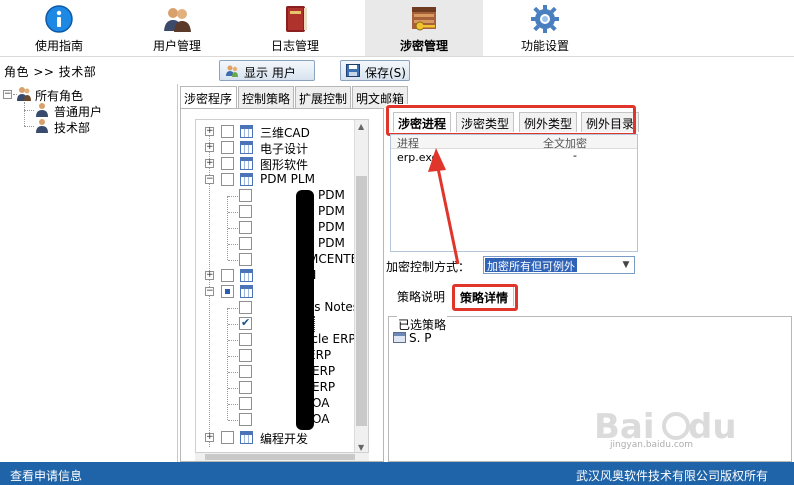  Describe the element at coordinates (276, 340) in the screenshot. I see `tree-subitem: acle ERP` at that location.